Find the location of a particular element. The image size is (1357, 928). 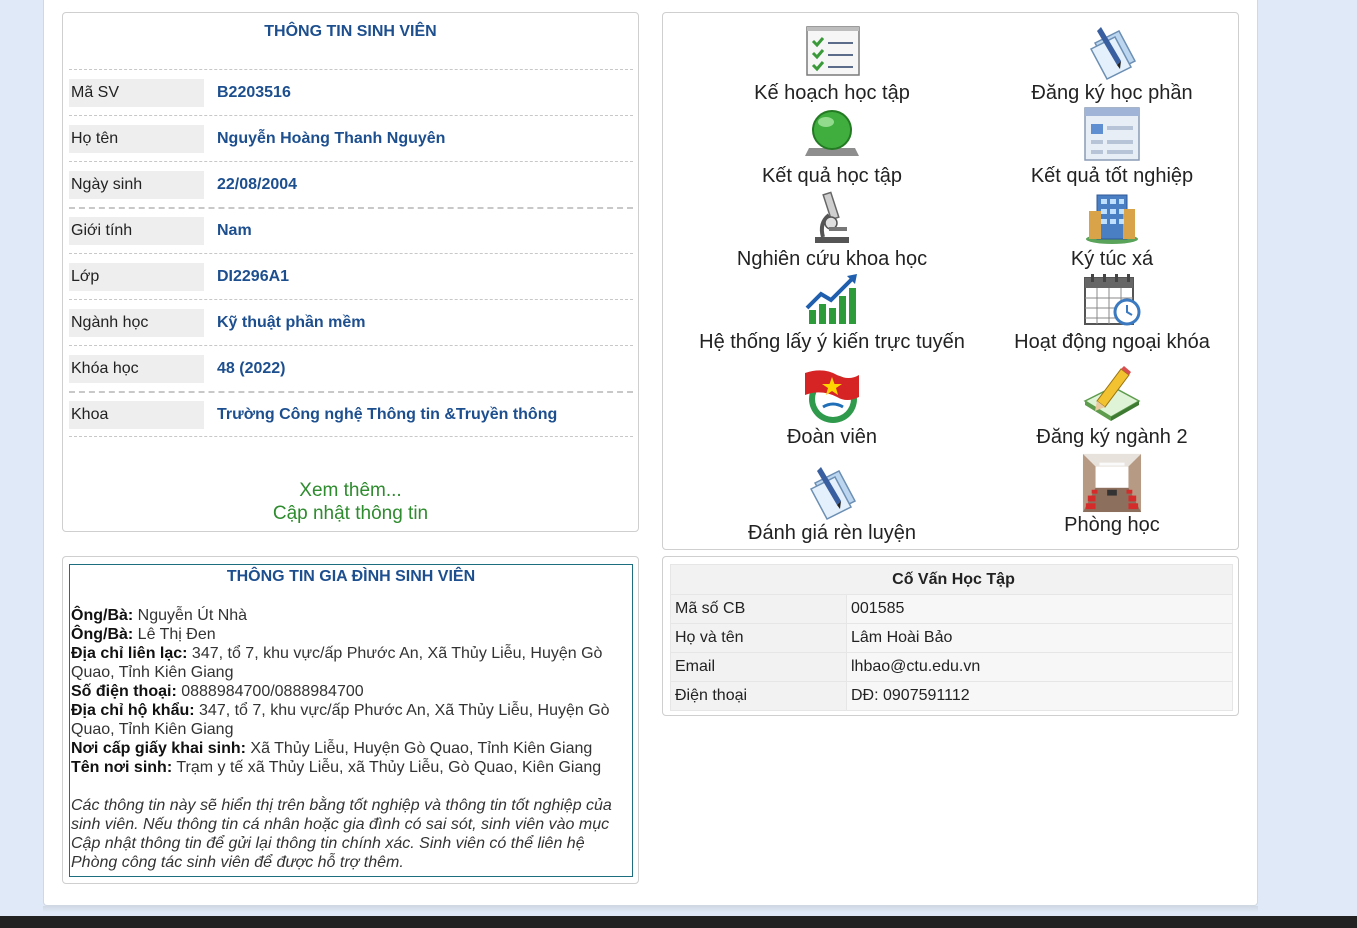

menu-label: Hoạt động ngoại khóa is located at coordinates (1112, 342).